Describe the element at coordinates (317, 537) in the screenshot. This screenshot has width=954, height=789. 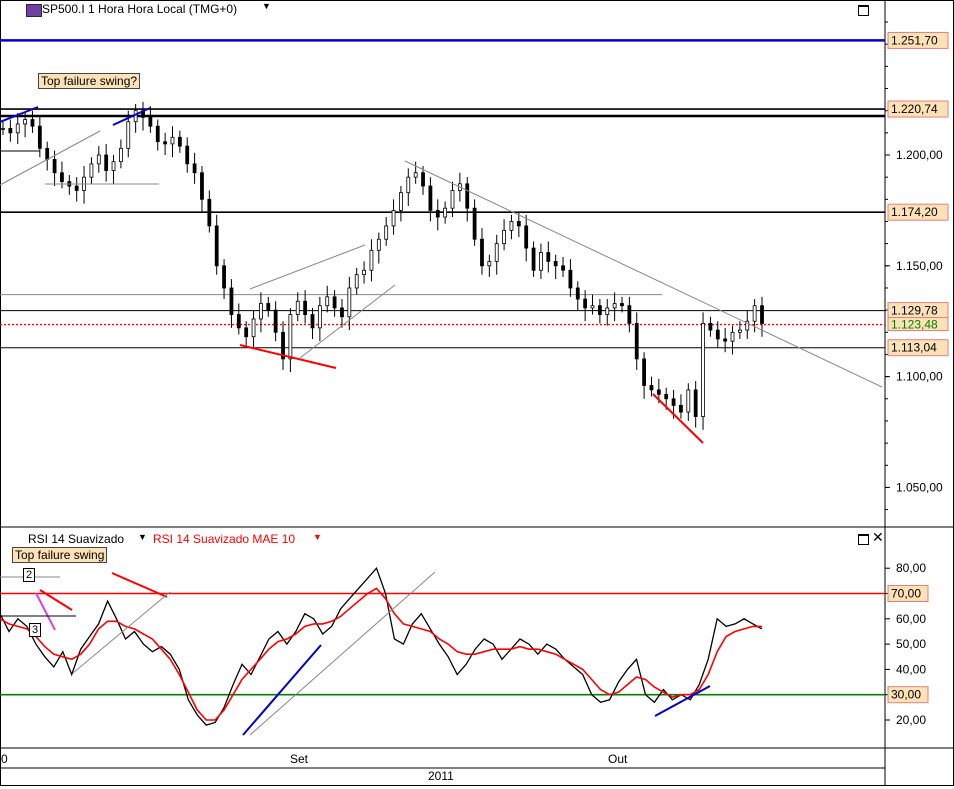
I see `mae-dropdown-icon: ▼` at that location.